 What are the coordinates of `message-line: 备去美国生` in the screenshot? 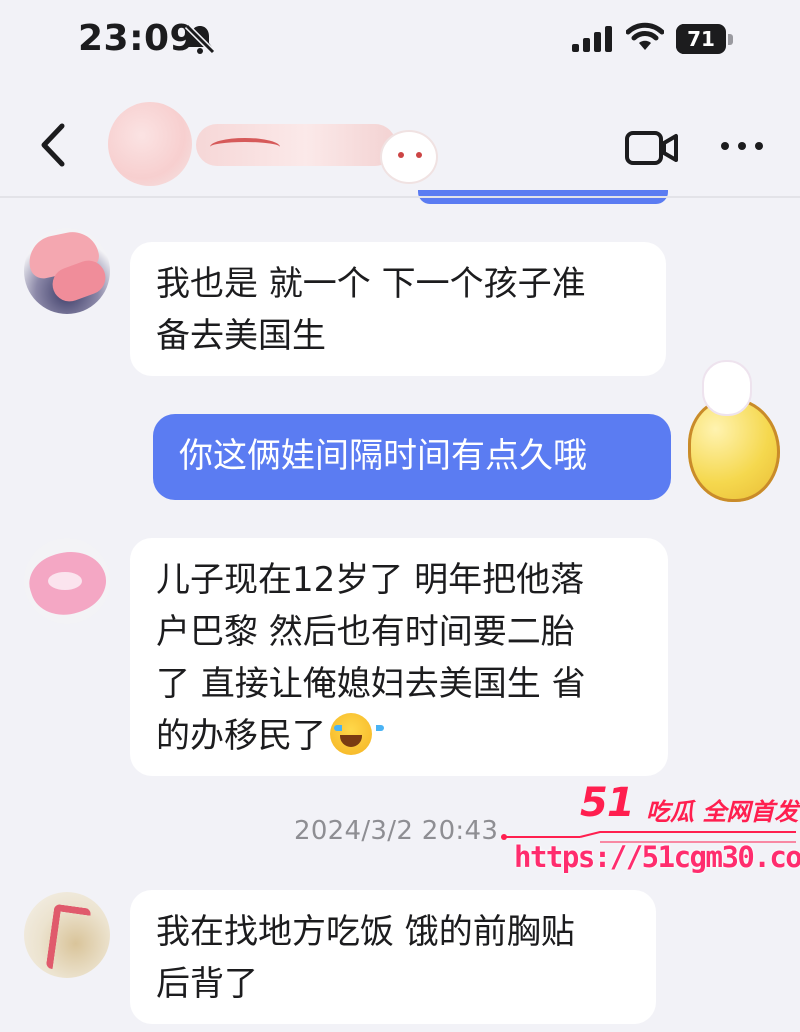 It's located at (241, 336).